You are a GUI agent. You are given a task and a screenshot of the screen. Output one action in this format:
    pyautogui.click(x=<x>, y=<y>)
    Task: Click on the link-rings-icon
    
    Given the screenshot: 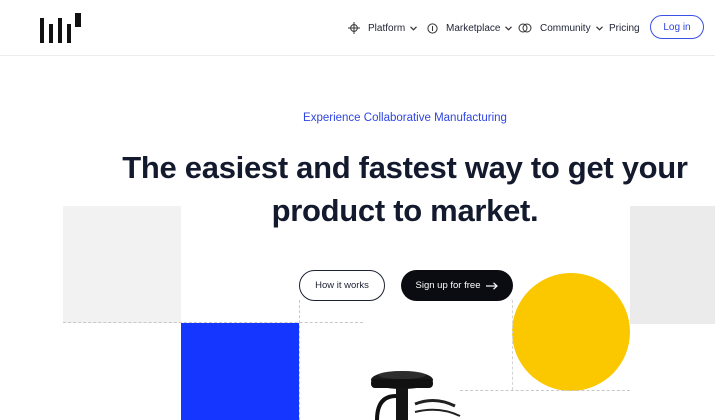 What is the action you would take?
    pyautogui.click(x=525, y=28)
    